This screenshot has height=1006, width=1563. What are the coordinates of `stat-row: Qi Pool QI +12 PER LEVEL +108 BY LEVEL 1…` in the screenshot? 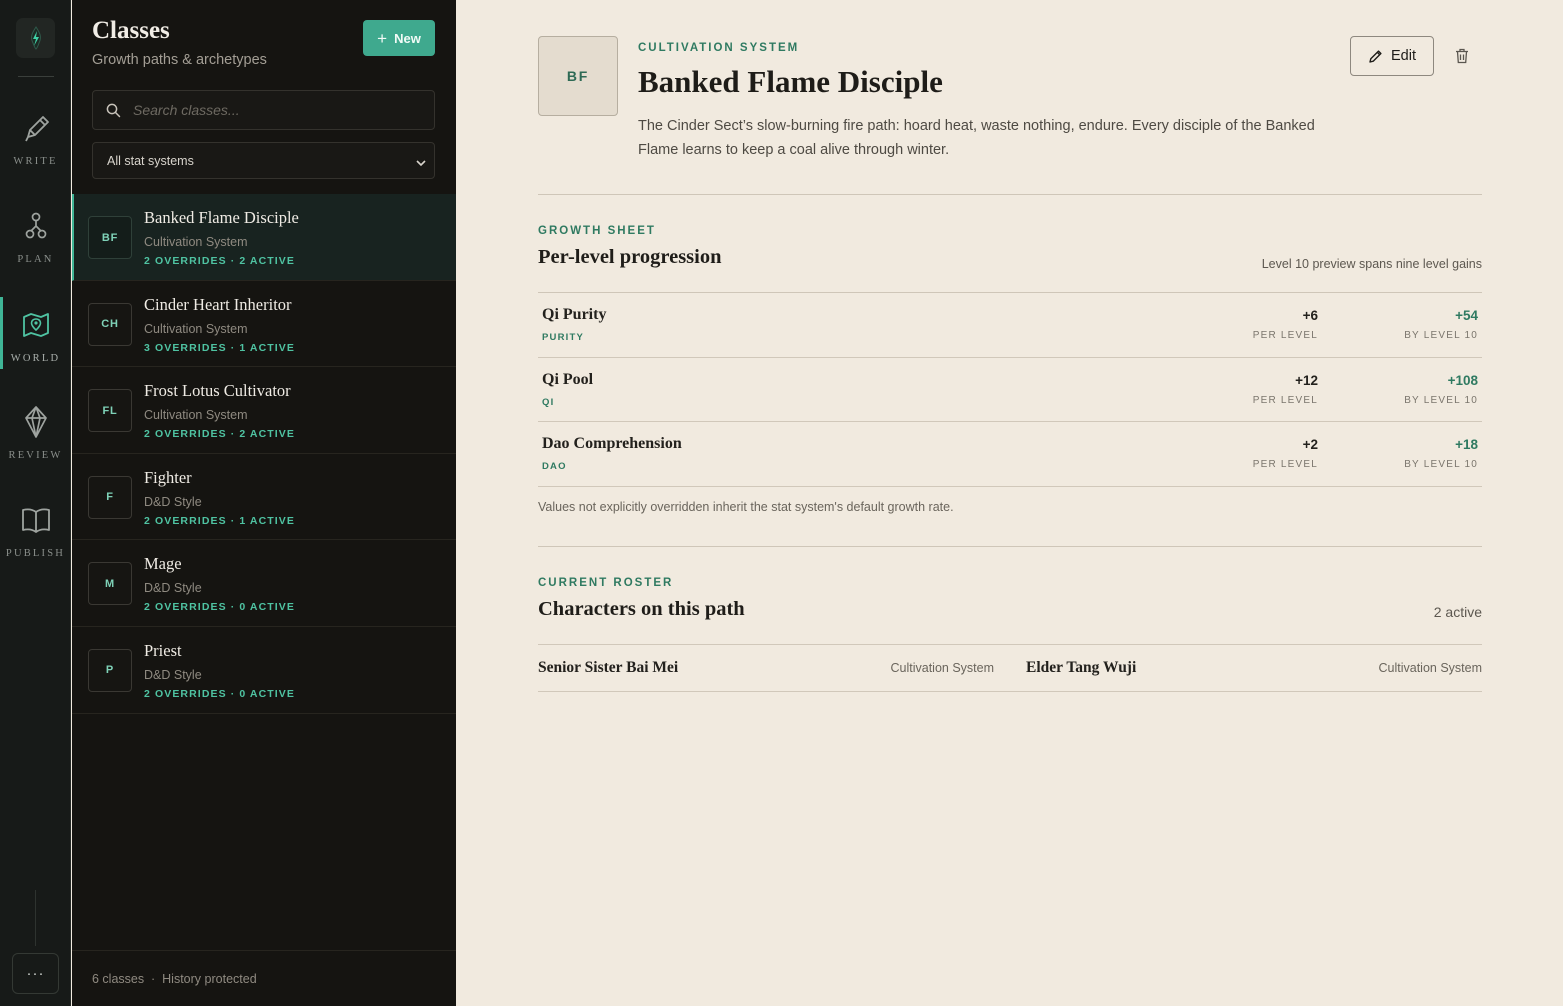 It's located at (1010, 390).